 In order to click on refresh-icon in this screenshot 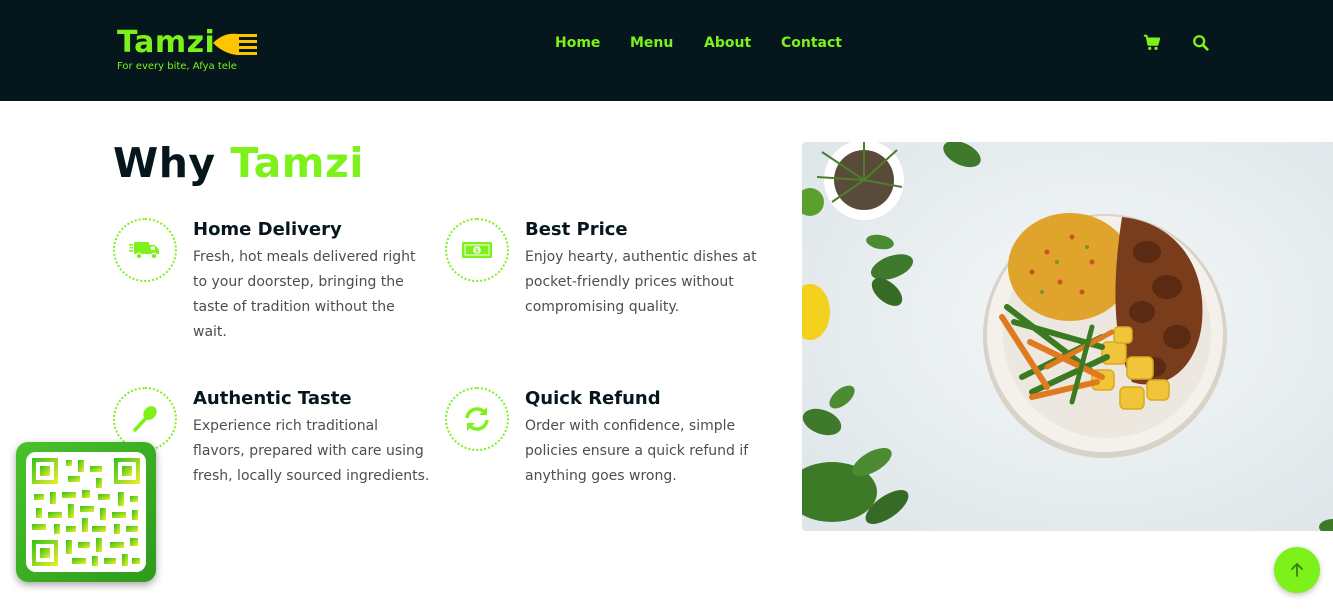, I will do `click(477, 419)`.